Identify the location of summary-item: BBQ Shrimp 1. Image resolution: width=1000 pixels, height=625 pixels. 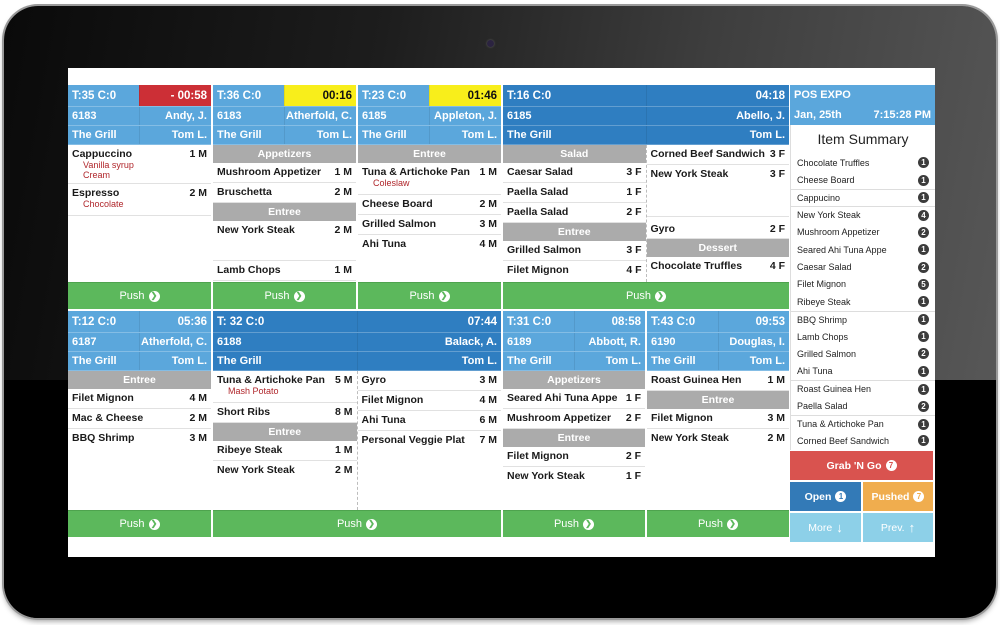
(863, 319).